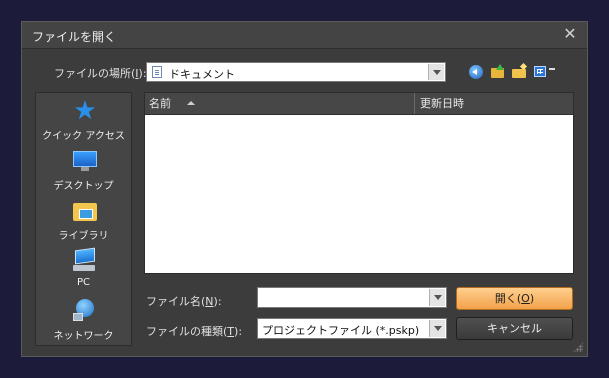  What do you see at coordinates (545, 72) in the screenshot?
I see `view-menu-icon` at bounding box center [545, 72].